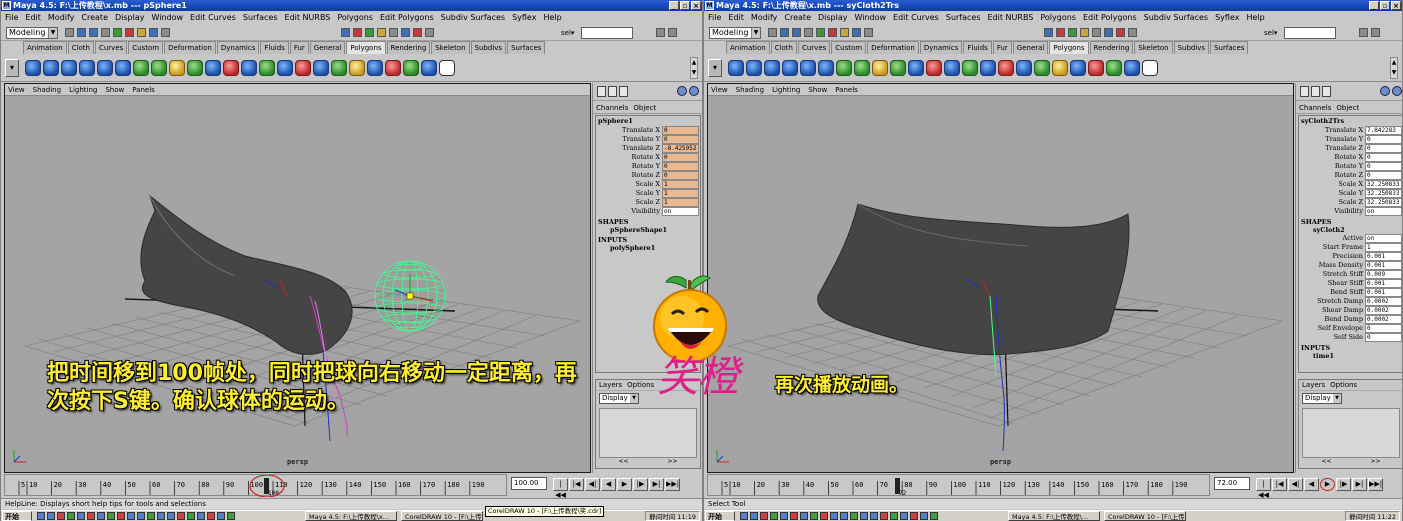 Image resolution: width=1403 pixels, height=521 pixels. Describe the element at coordinates (369, 32) in the screenshot. I see `ipr-render-icon` at that location.